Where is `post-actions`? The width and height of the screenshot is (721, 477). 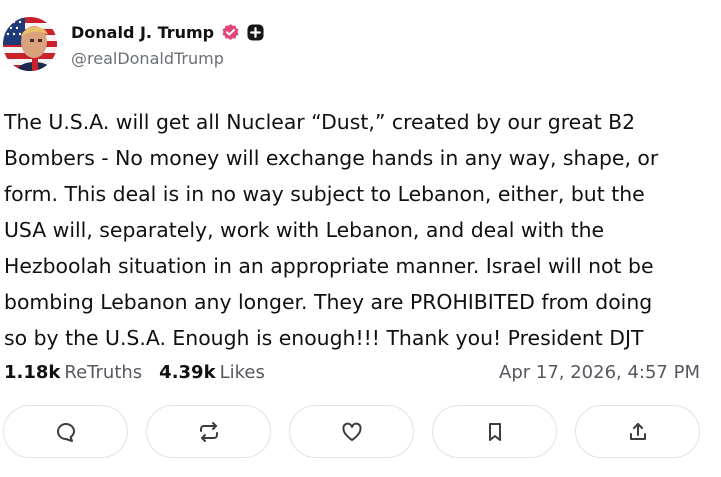 post-actions is located at coordinates (353, 432).